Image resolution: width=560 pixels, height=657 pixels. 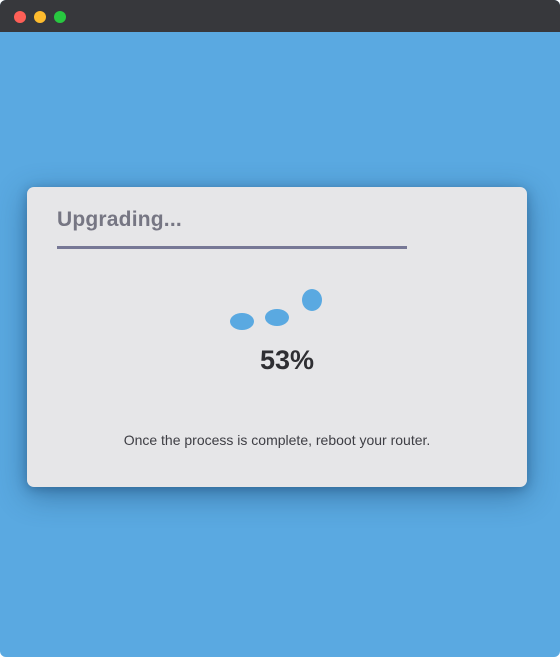 What do you see at coordinates (280, 16) in the screenshot?
I see `title-bar` at bounding box center [280, 16].